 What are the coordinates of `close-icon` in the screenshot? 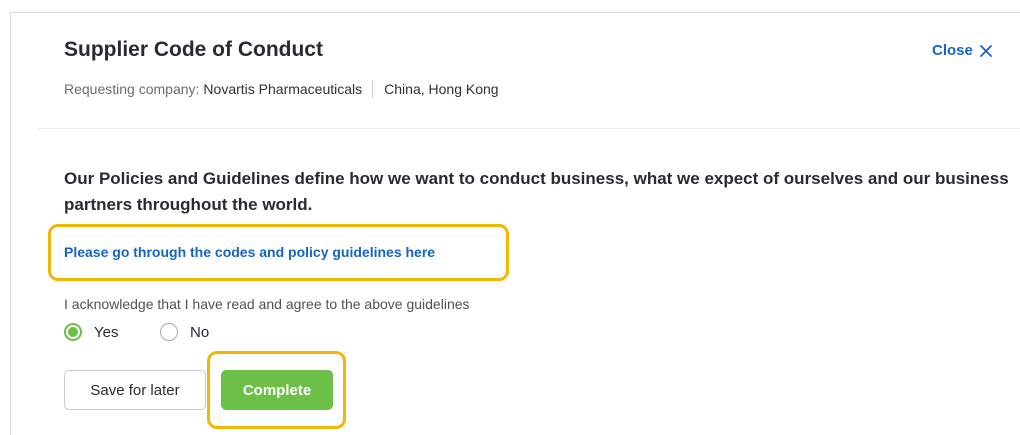 It's located at (986, 51).